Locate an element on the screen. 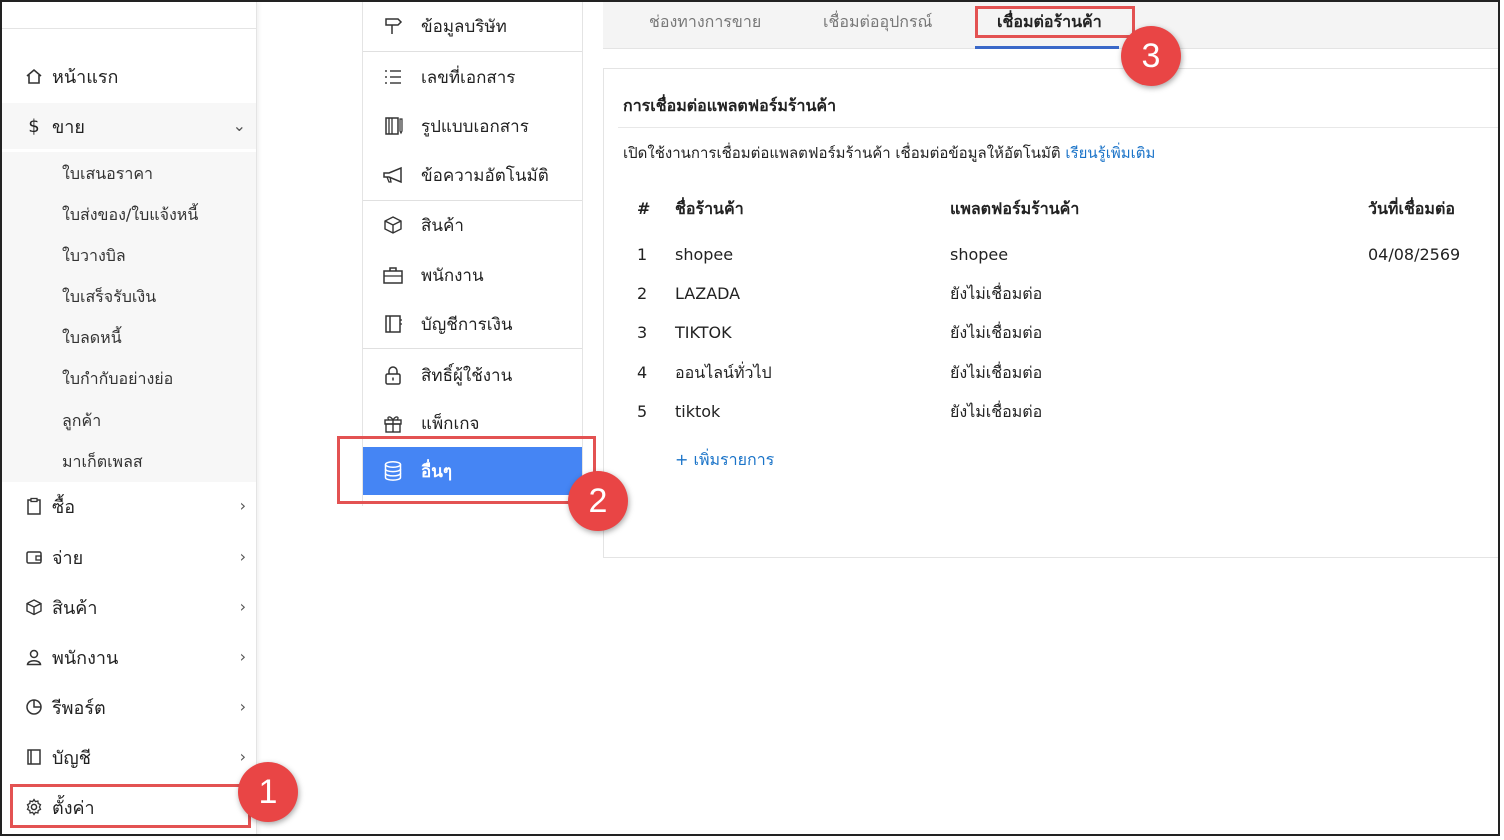 This screenshot has height=840, width=1504. settings-item-label: อื่นๆ is located at coordinates (436, 471).